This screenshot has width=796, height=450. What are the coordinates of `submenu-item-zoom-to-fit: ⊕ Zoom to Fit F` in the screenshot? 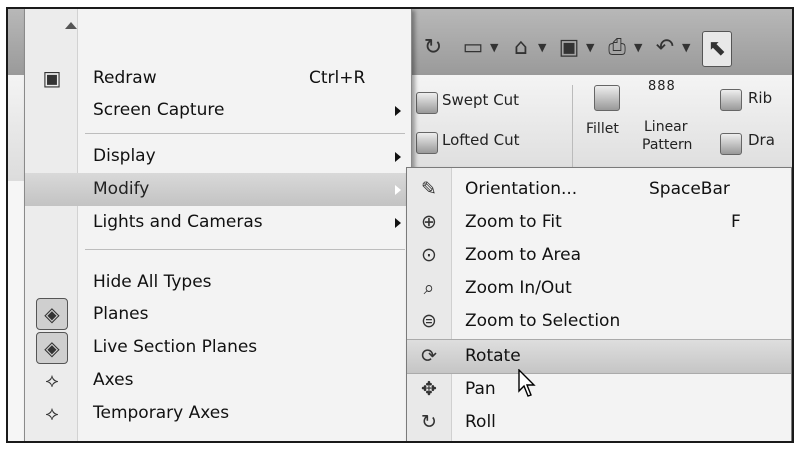 It's located at (599, 222).